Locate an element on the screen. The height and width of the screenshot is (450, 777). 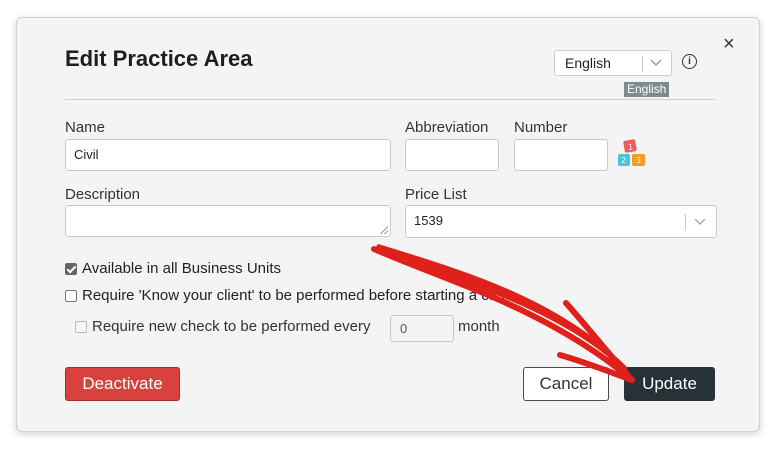
pricelist-label: Price List is located at coordinates (436, 194).